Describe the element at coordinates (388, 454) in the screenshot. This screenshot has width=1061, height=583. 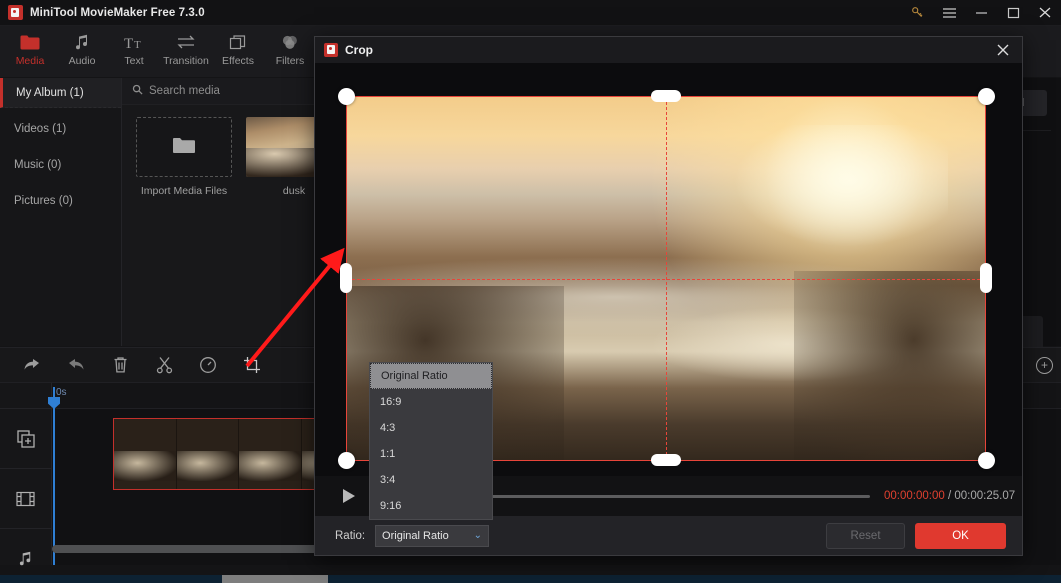
I see `ratio-option-label: 1:1` at that location.